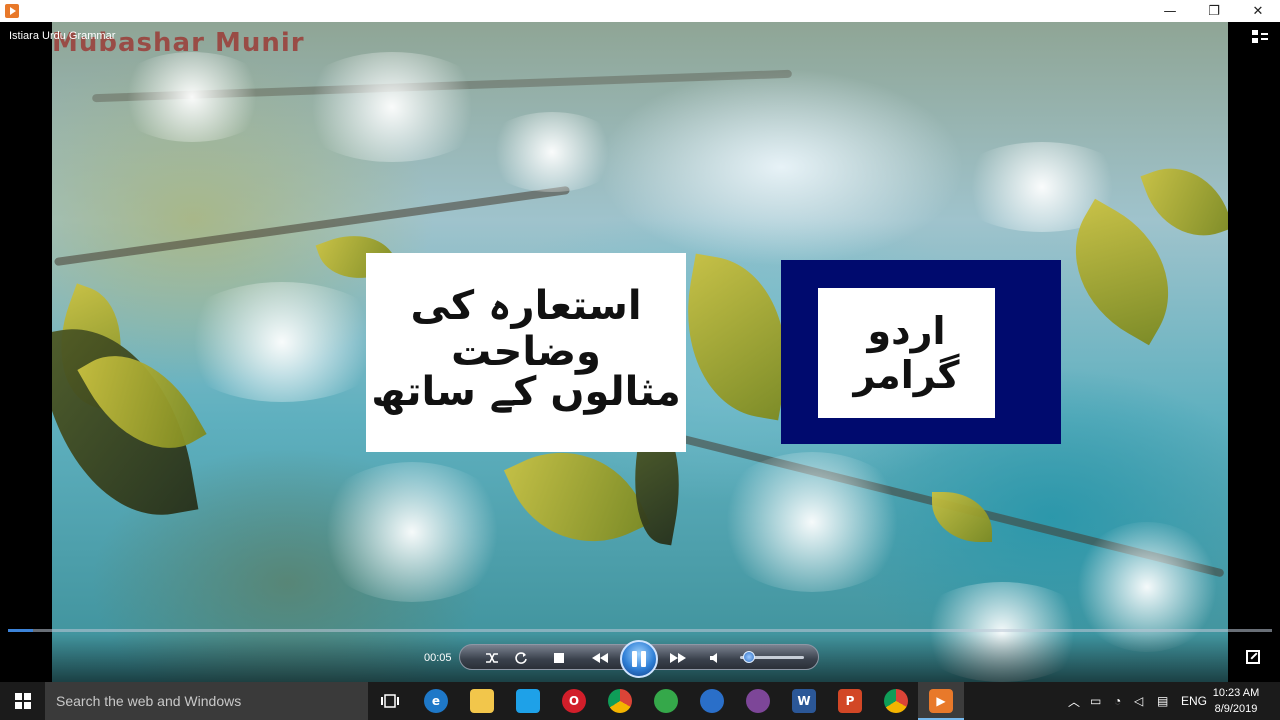 Image resolution: width=1280 pixels, height=720 pixels. I want to click on opera-icon: O, so click(574, 701).